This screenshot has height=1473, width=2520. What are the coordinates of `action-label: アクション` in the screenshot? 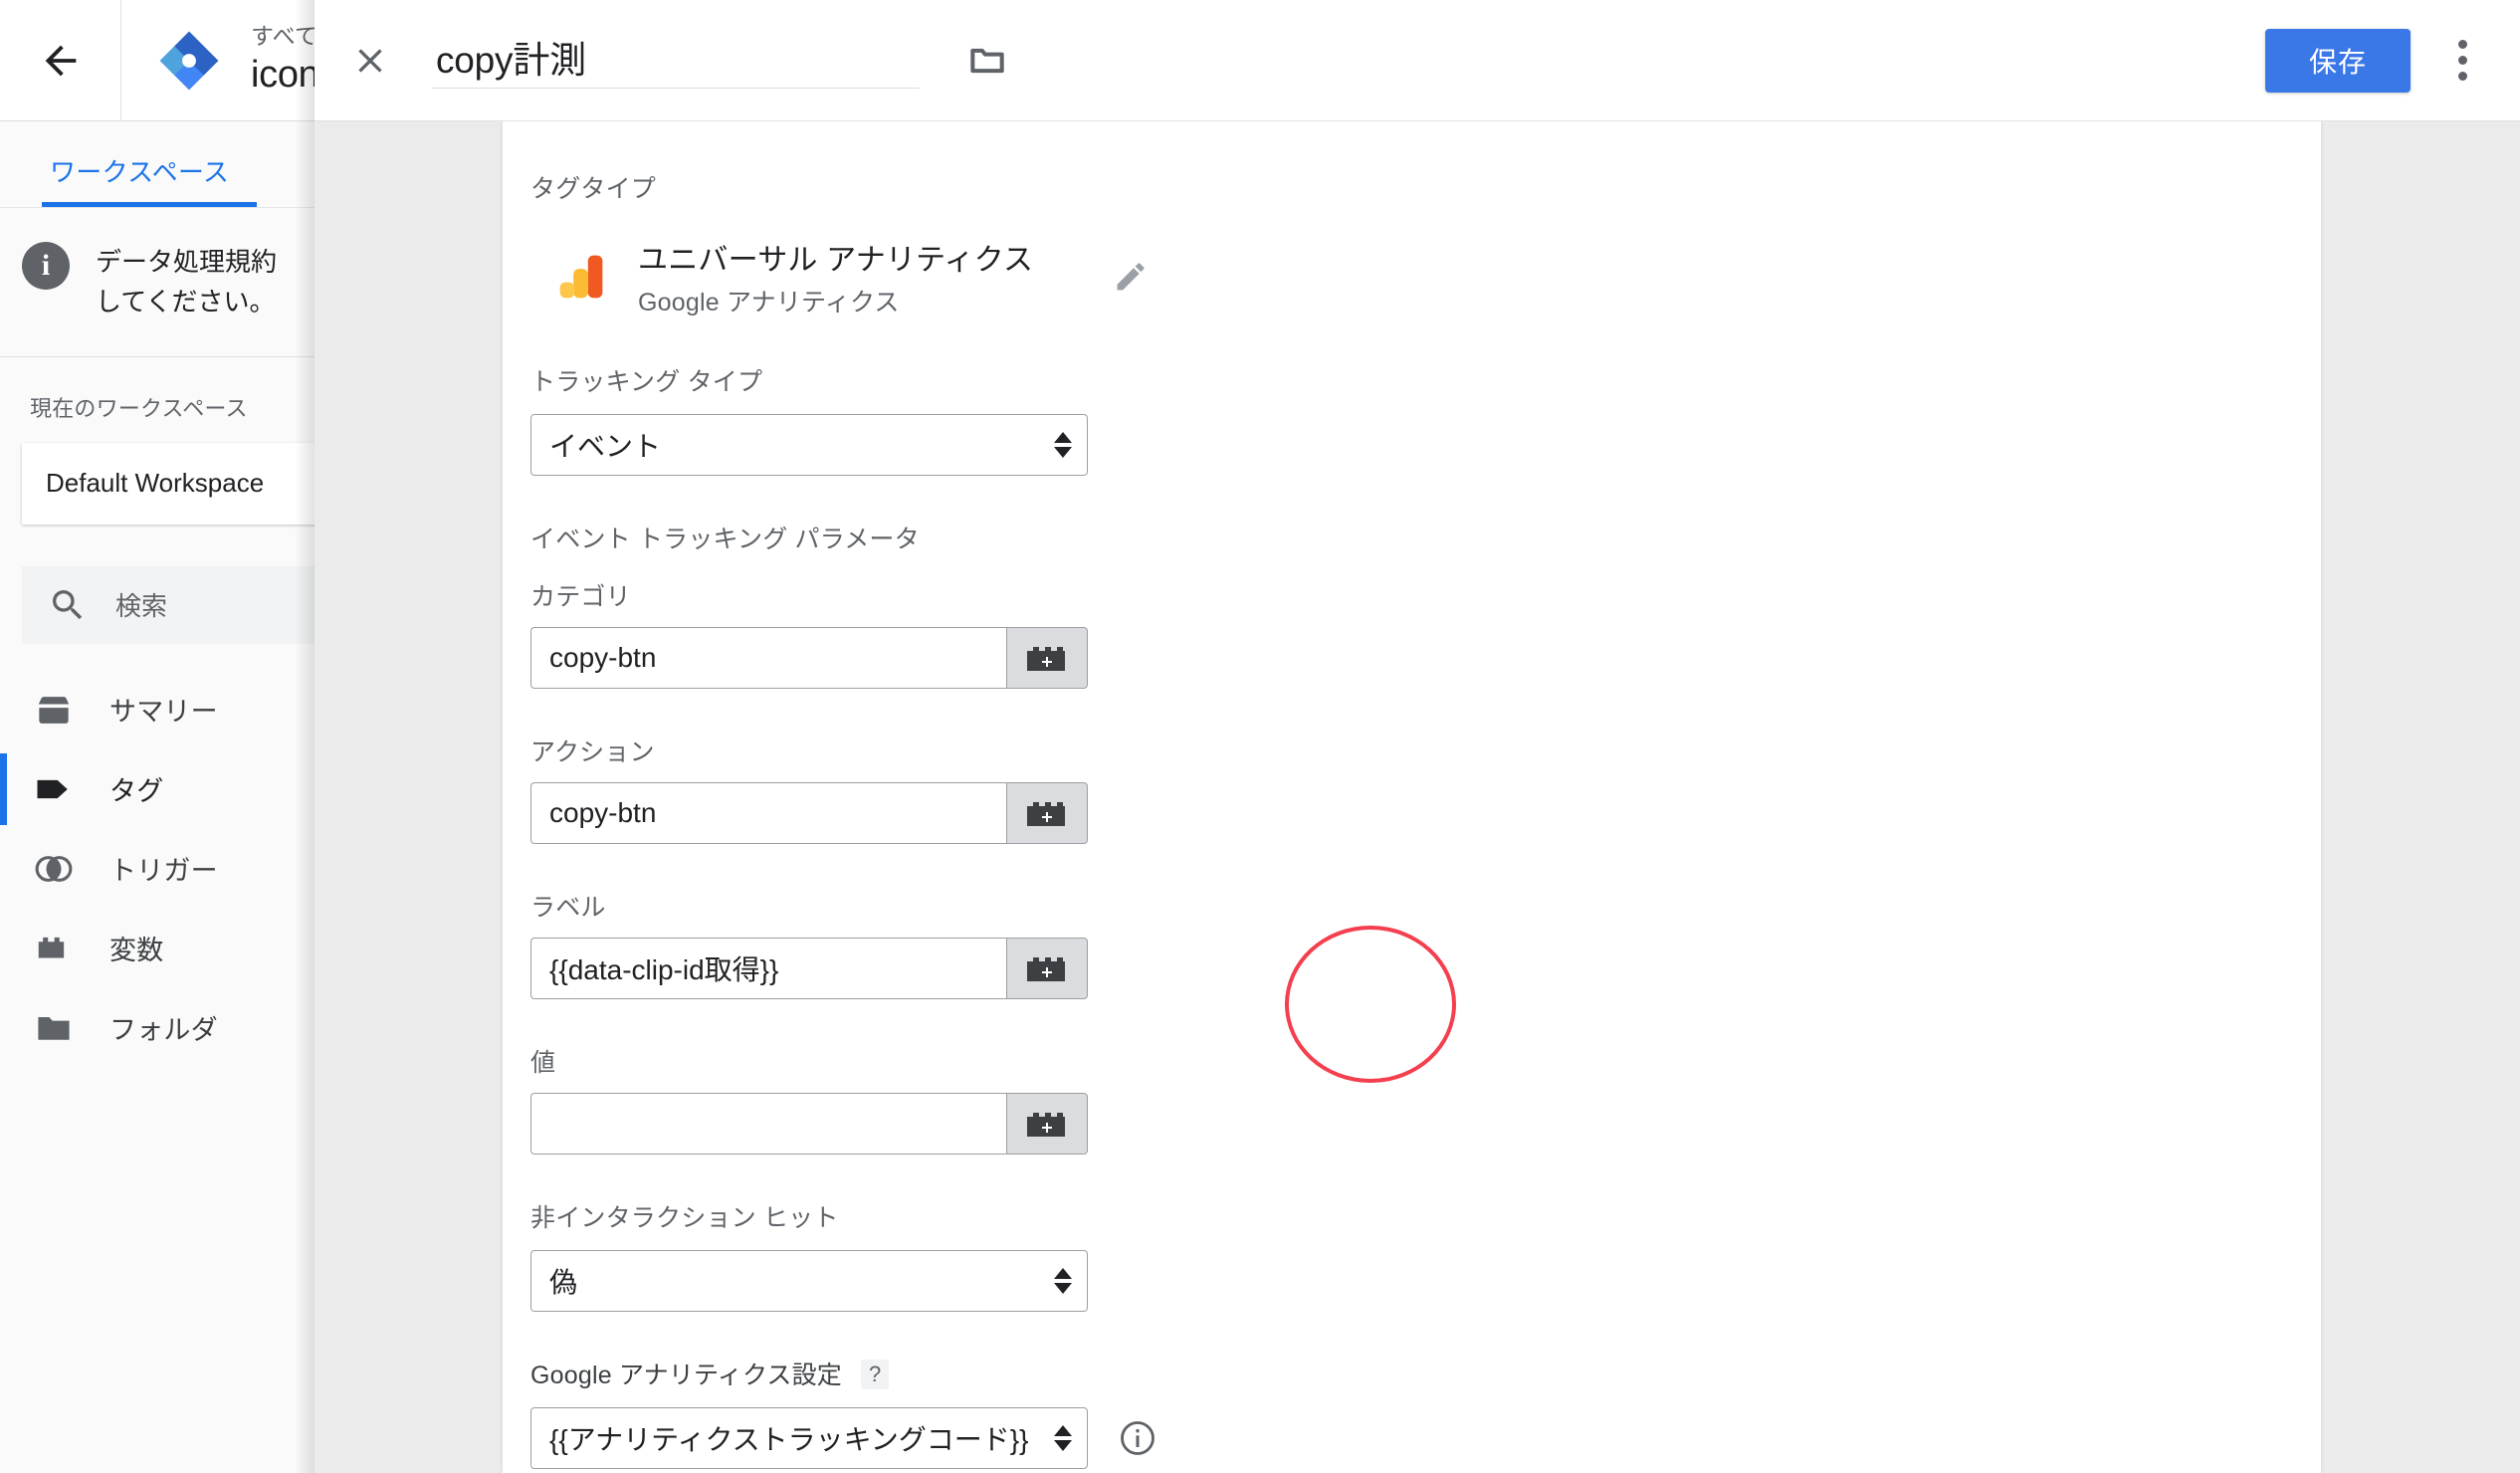 It's located at (592, 752).